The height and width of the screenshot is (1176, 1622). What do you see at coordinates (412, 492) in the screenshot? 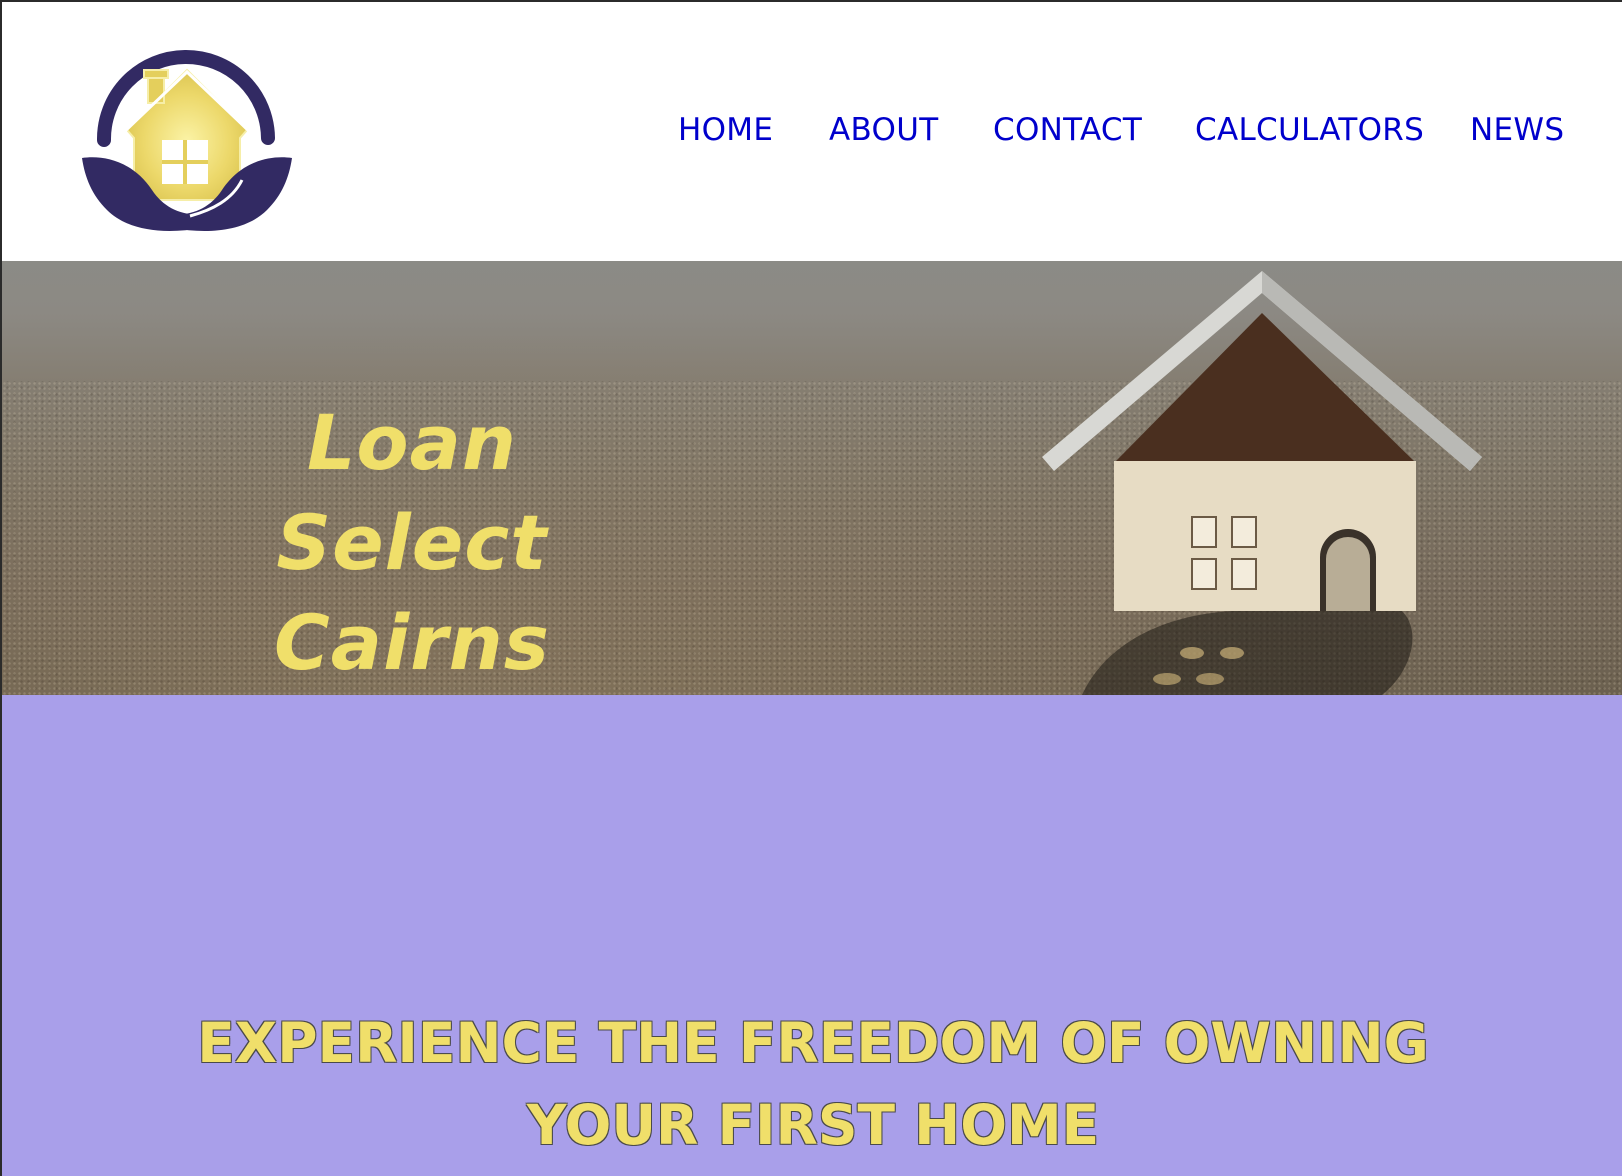
I see `hero-title-line-1: Loan Select` at bounding box center [412, 492].